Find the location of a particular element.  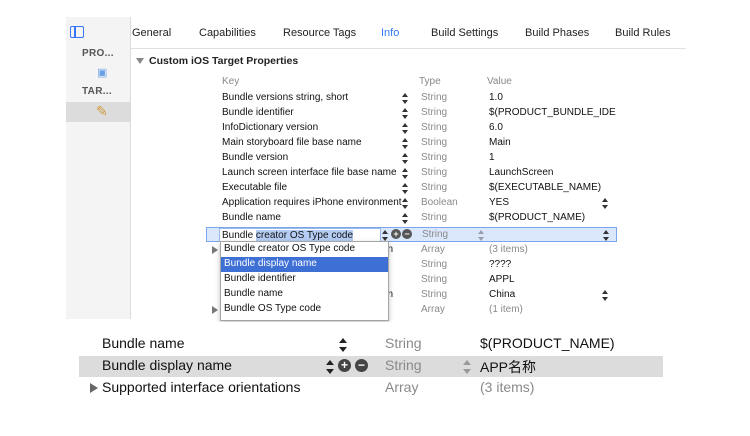

row-value: APP名称 is located at coordinates (508, 367).